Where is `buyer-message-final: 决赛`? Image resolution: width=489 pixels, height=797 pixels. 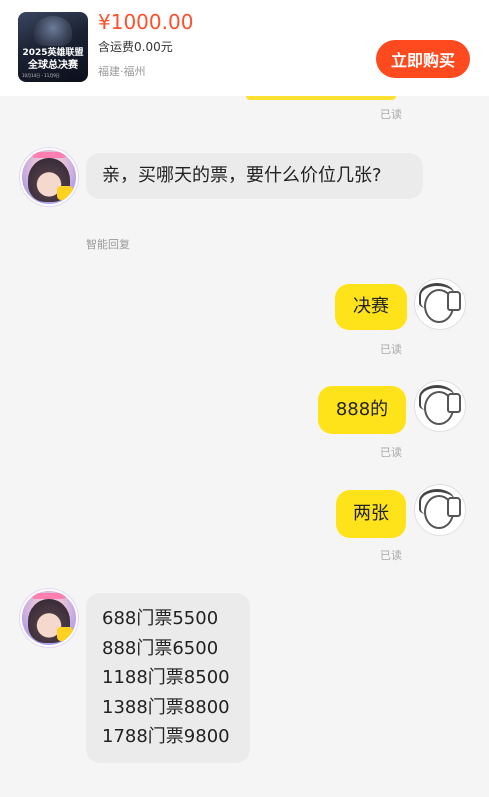
buyer-message-final: 决赛 is located at coordinates (371, 307).